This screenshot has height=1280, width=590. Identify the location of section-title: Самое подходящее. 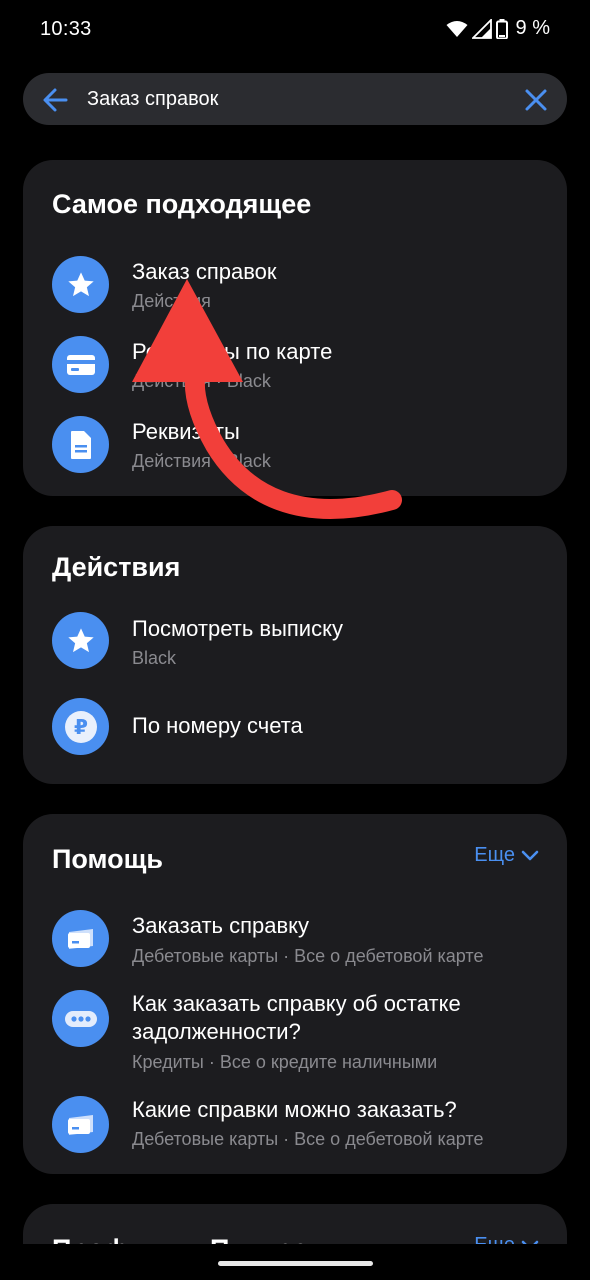
(182, 204).